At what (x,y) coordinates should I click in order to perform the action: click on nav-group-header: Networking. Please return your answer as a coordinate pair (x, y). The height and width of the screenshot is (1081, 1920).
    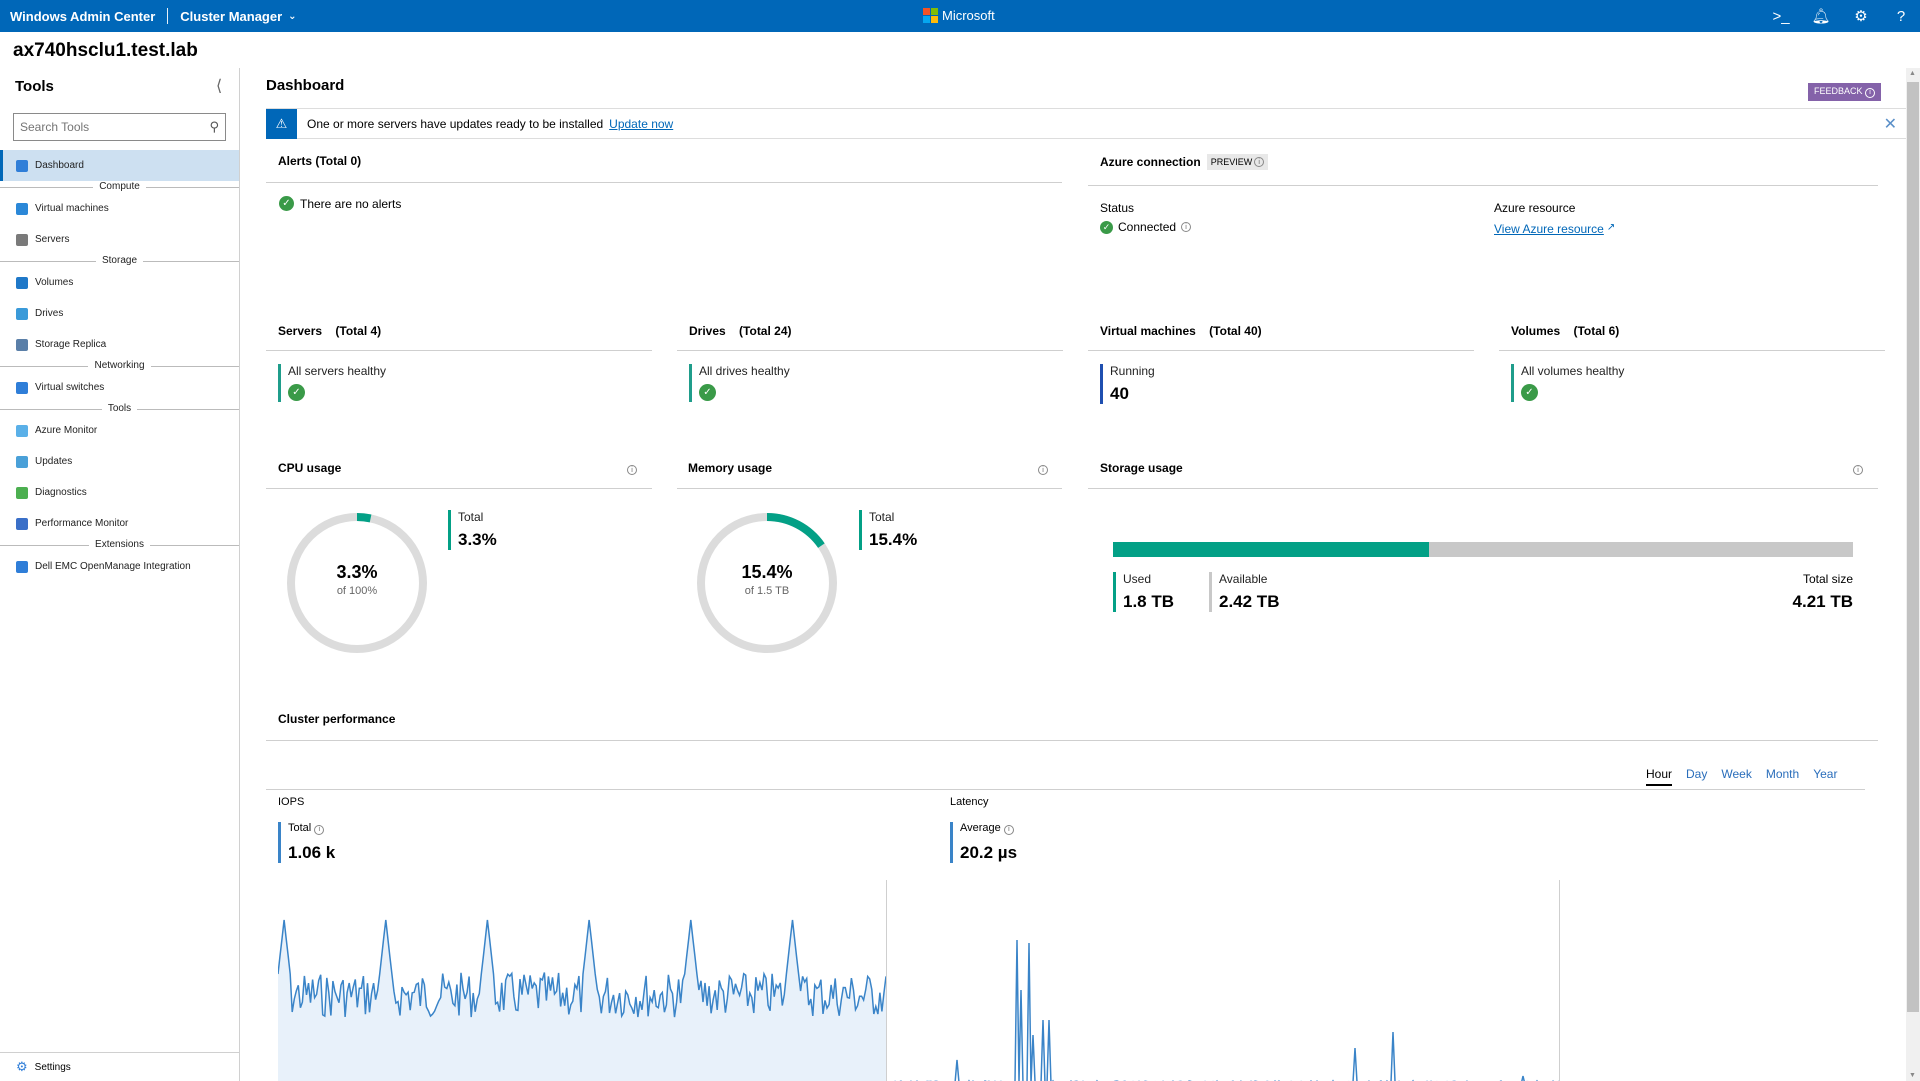
    Looking at the image, I should click on (119, 366).